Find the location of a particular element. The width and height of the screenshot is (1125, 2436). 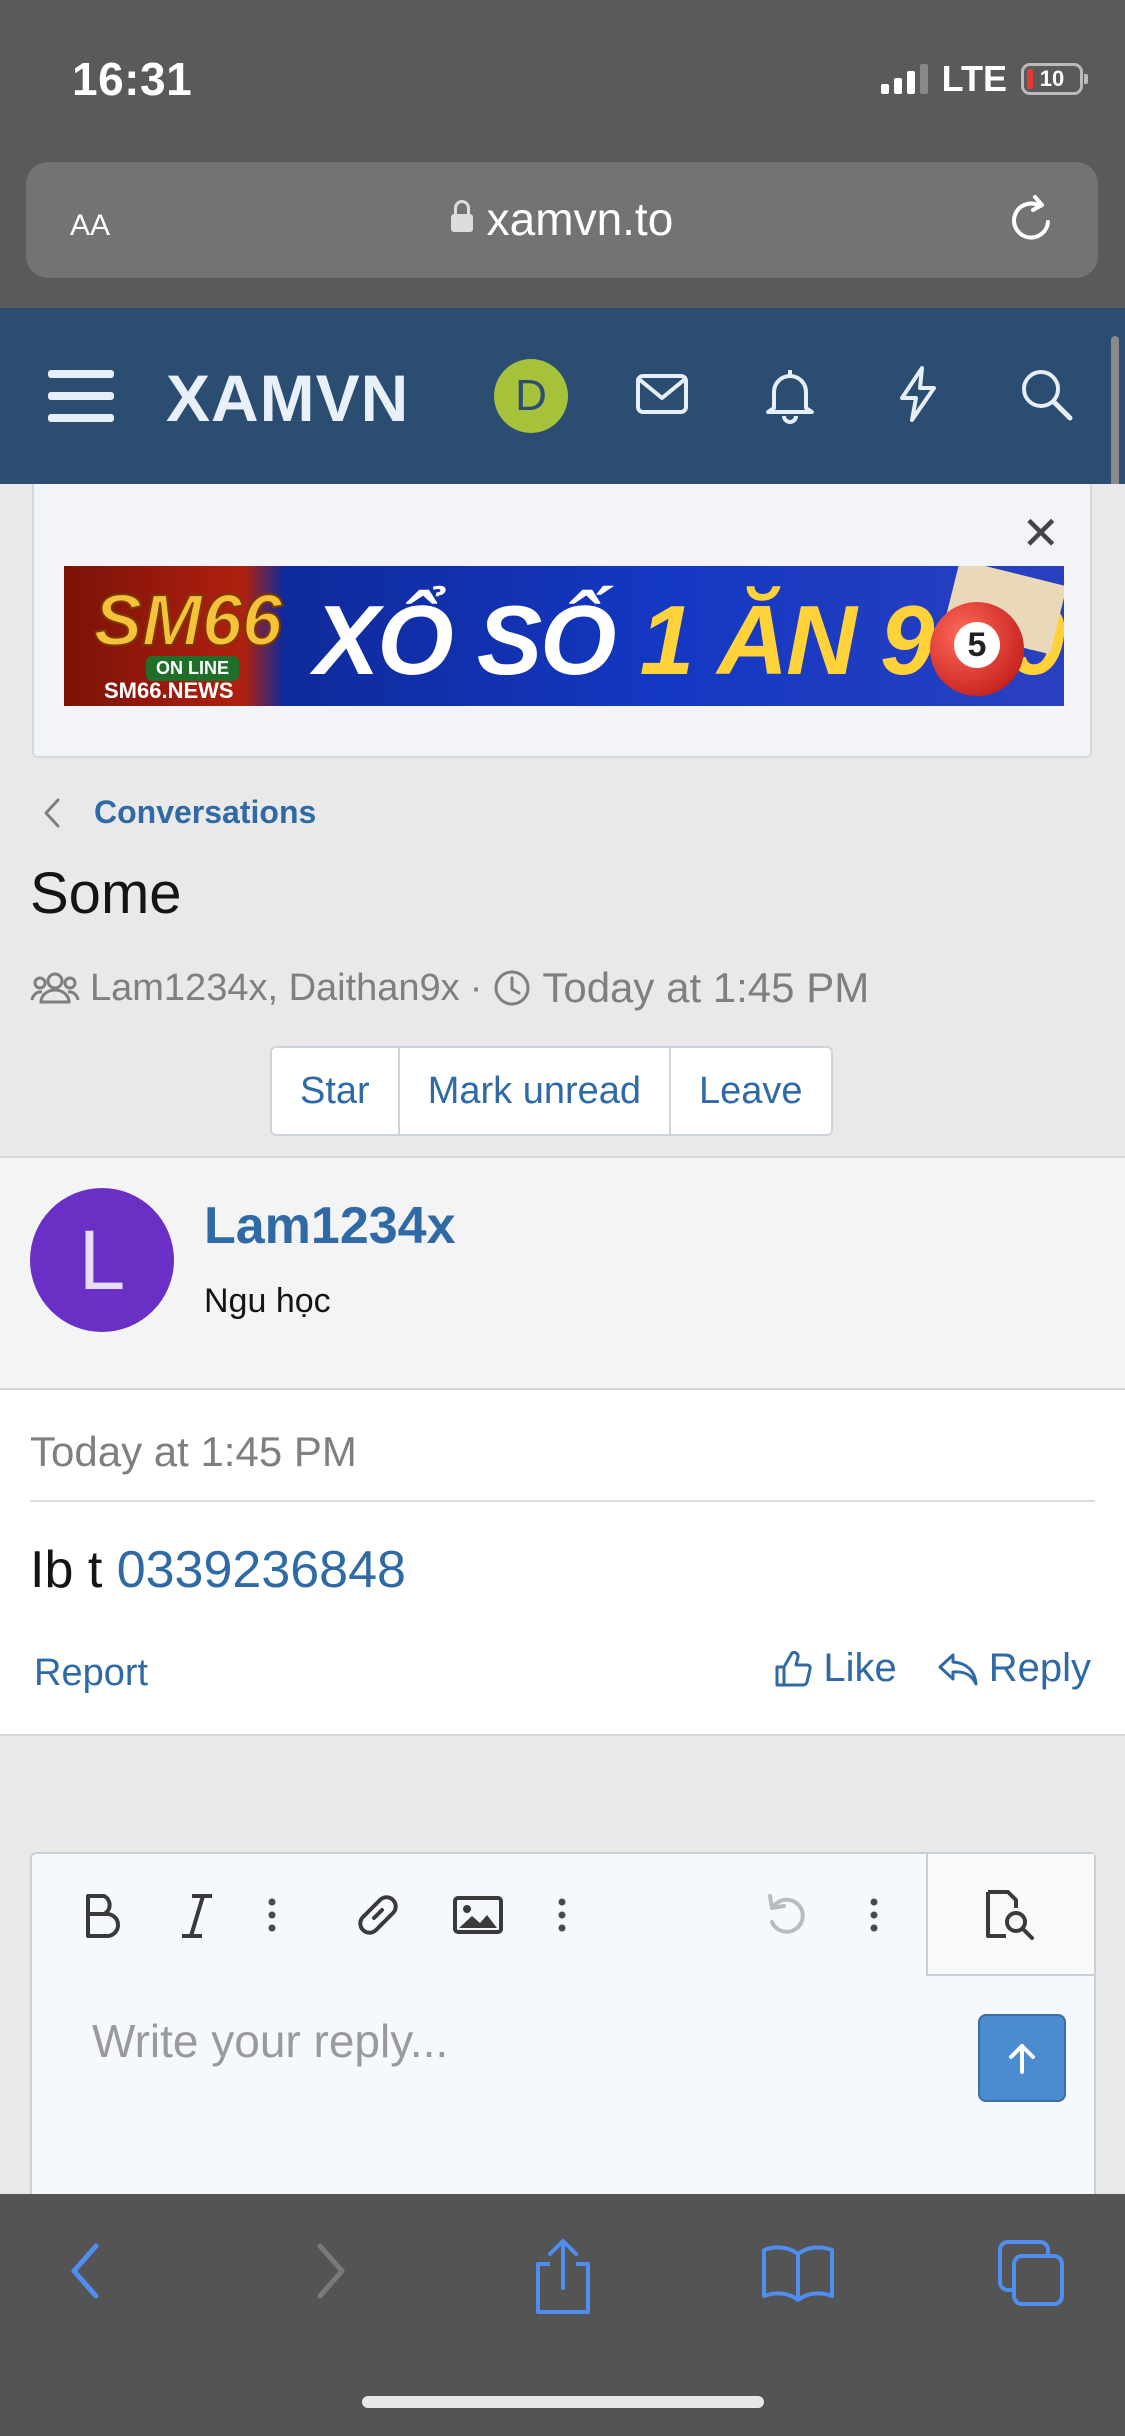

preview-toggle is located at coordinates (1010, 1915).